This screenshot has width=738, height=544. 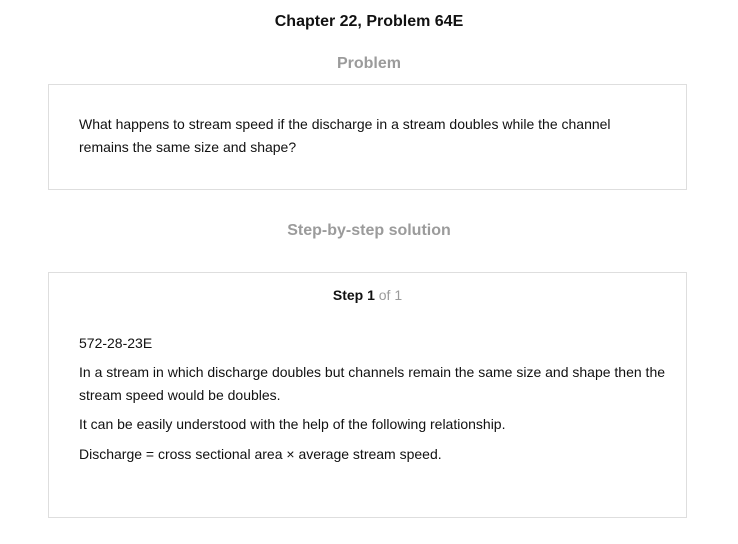 What do you see at coordinates (353, 295) in the screenshot?
I see `step-label: Step 1` at bounding box center [353, 295].